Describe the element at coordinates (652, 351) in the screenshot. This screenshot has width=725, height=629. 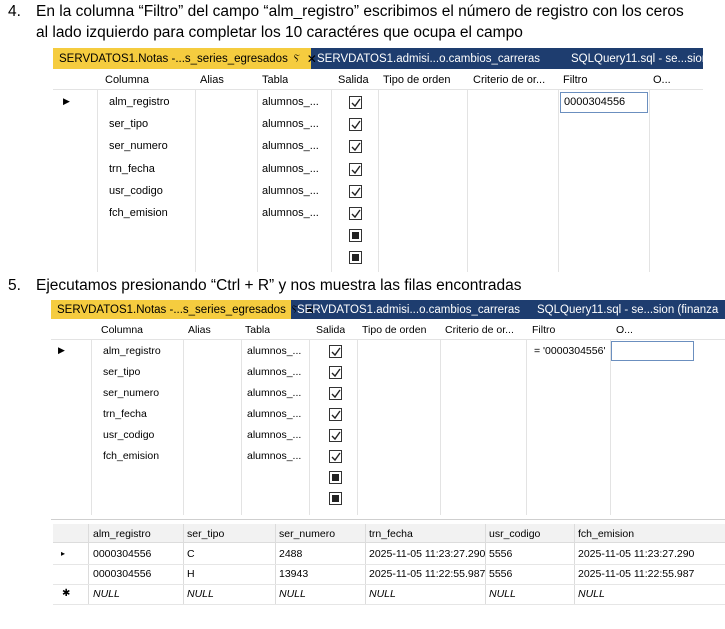
I see `or-filter-input` at that location.